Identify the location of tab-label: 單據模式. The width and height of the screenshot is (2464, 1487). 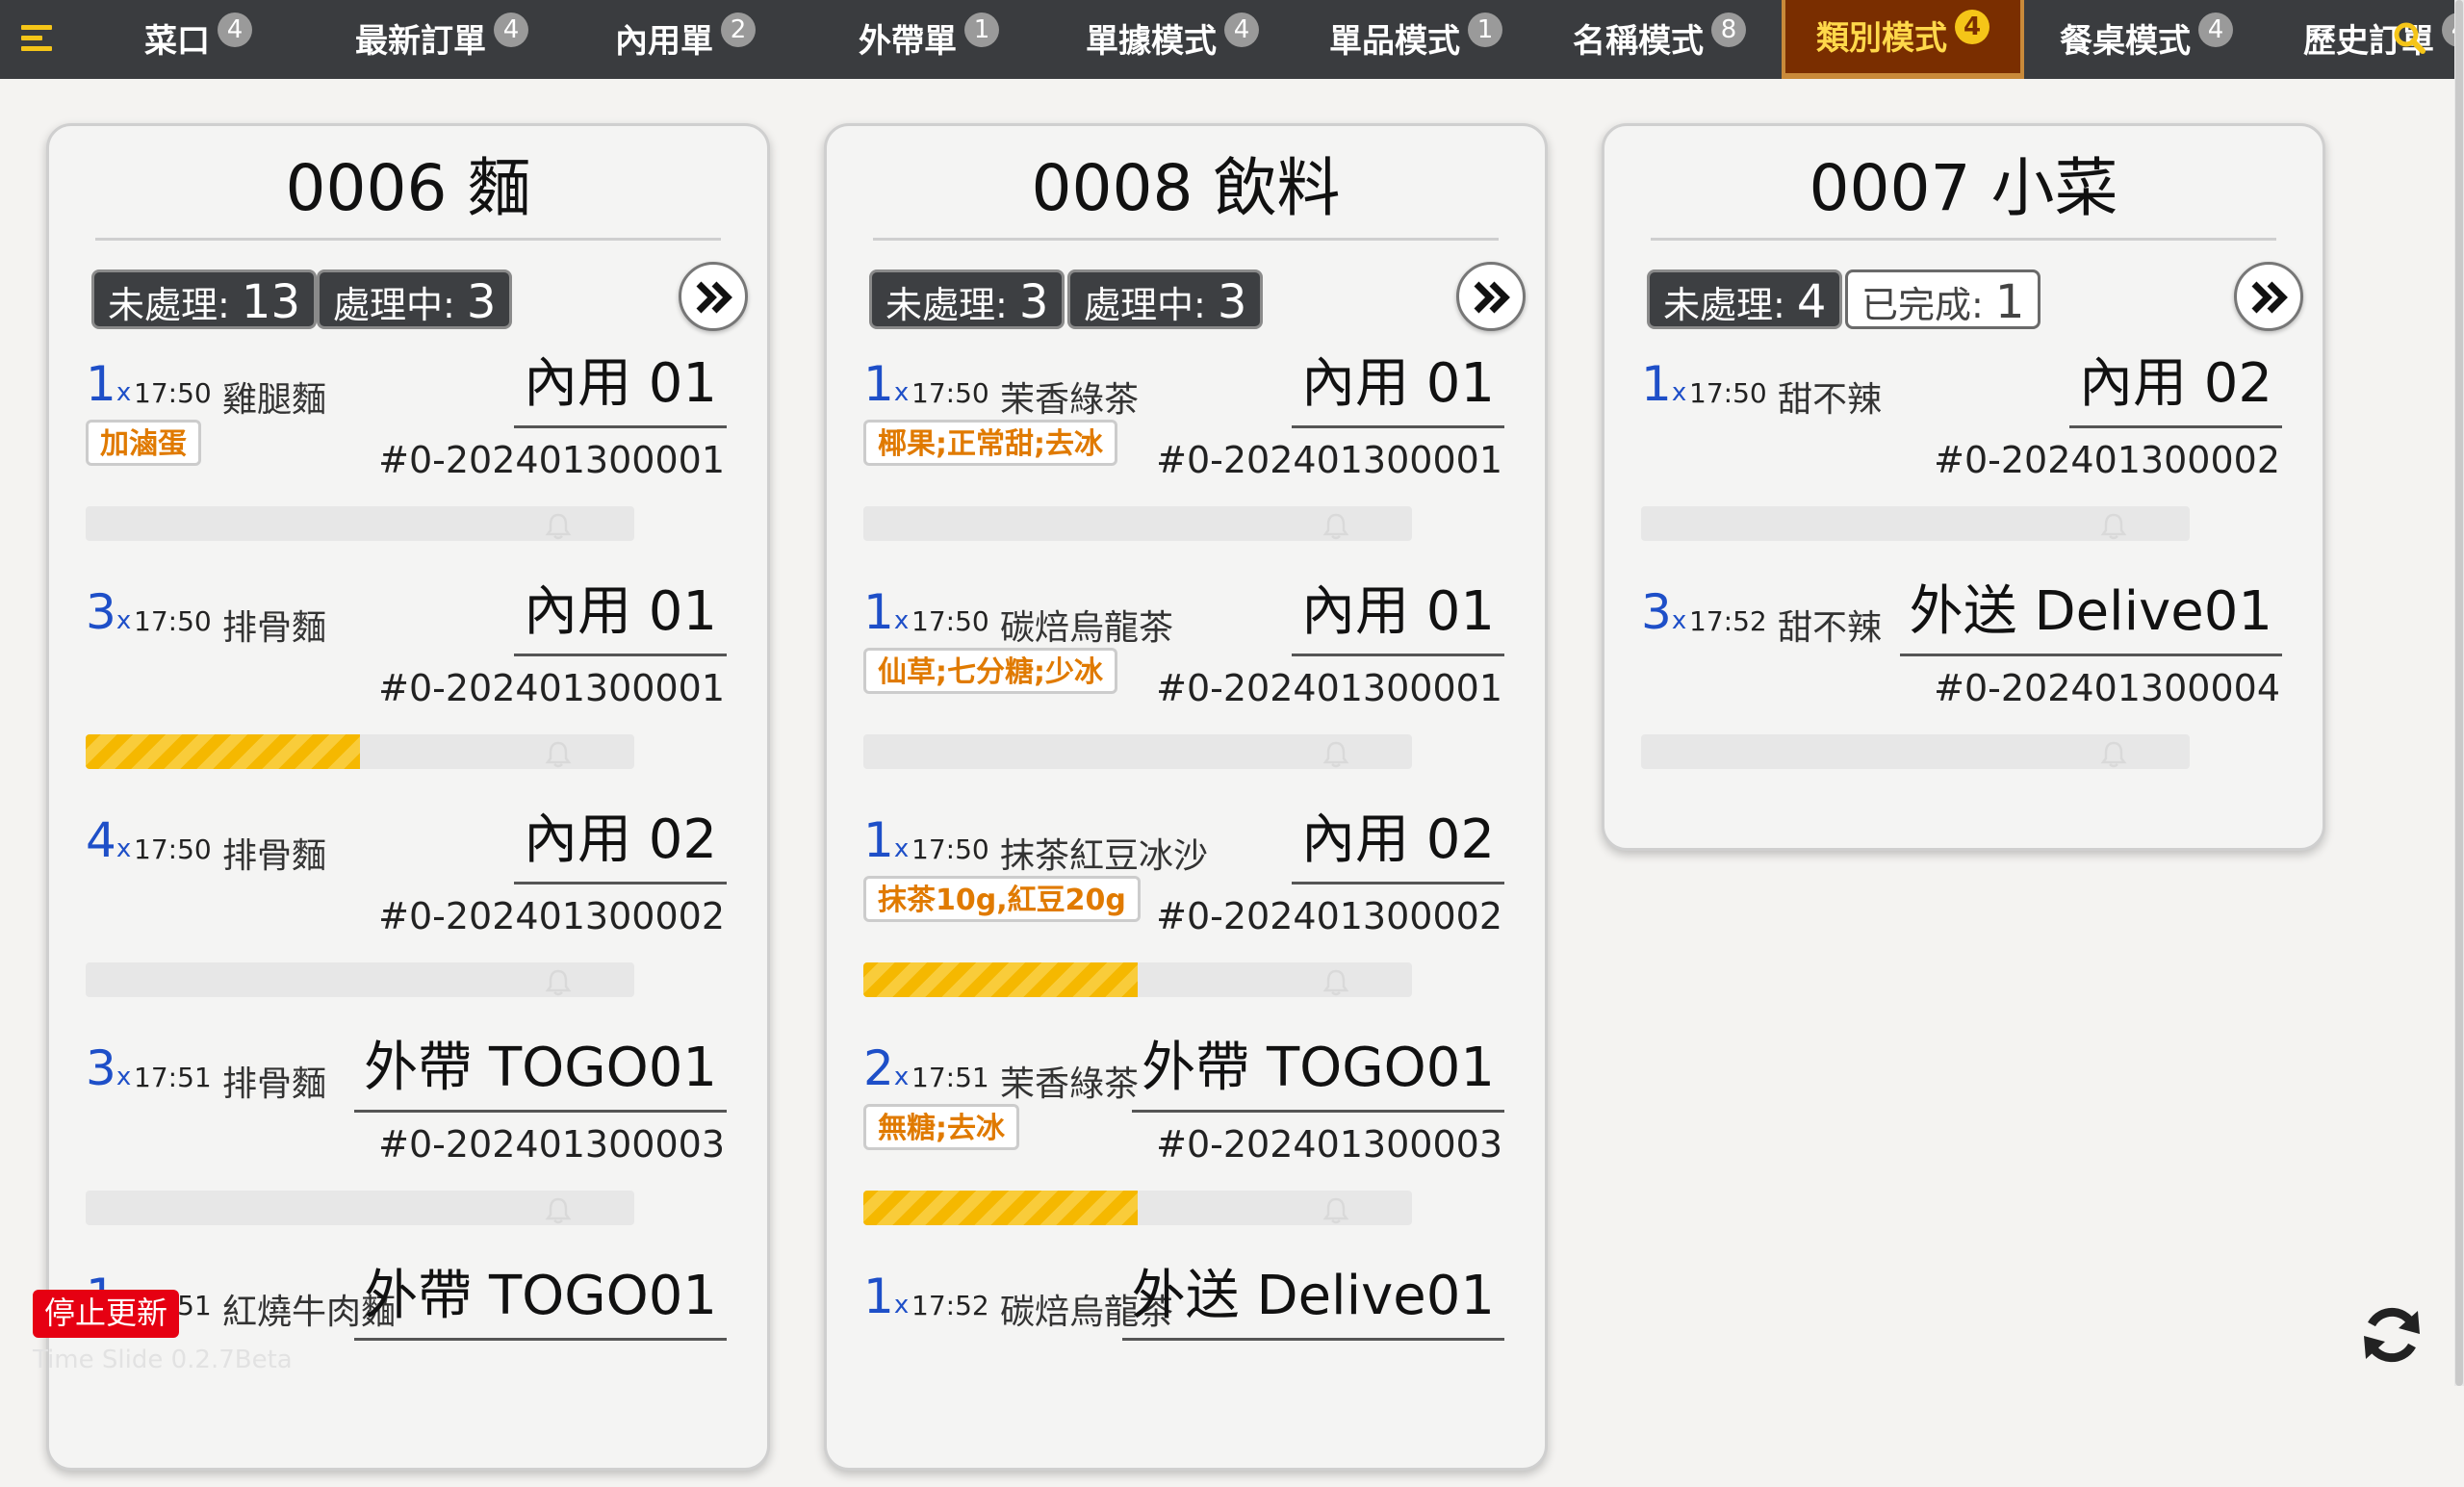
(1151, 41).